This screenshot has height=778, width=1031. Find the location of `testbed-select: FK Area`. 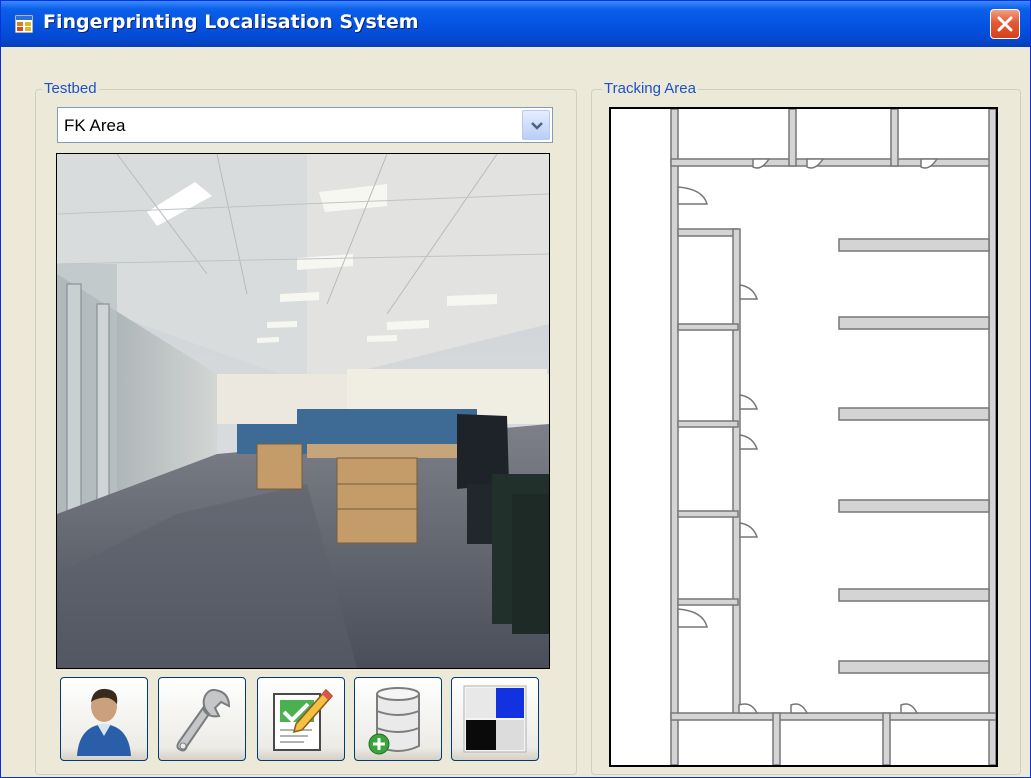

testbed-select: FK Area is located at coordinates (305, 125).